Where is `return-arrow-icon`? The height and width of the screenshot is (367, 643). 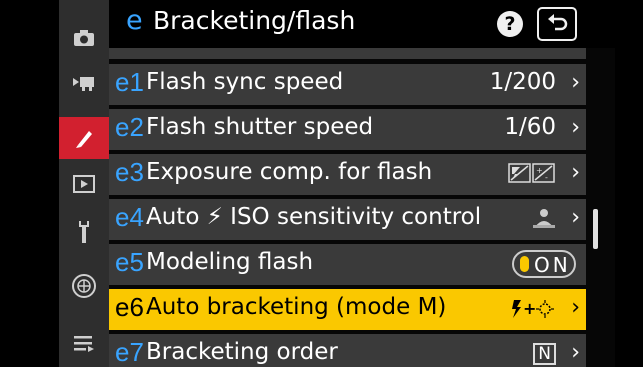 return-arrow-icon is located at coordinates (558, 22).